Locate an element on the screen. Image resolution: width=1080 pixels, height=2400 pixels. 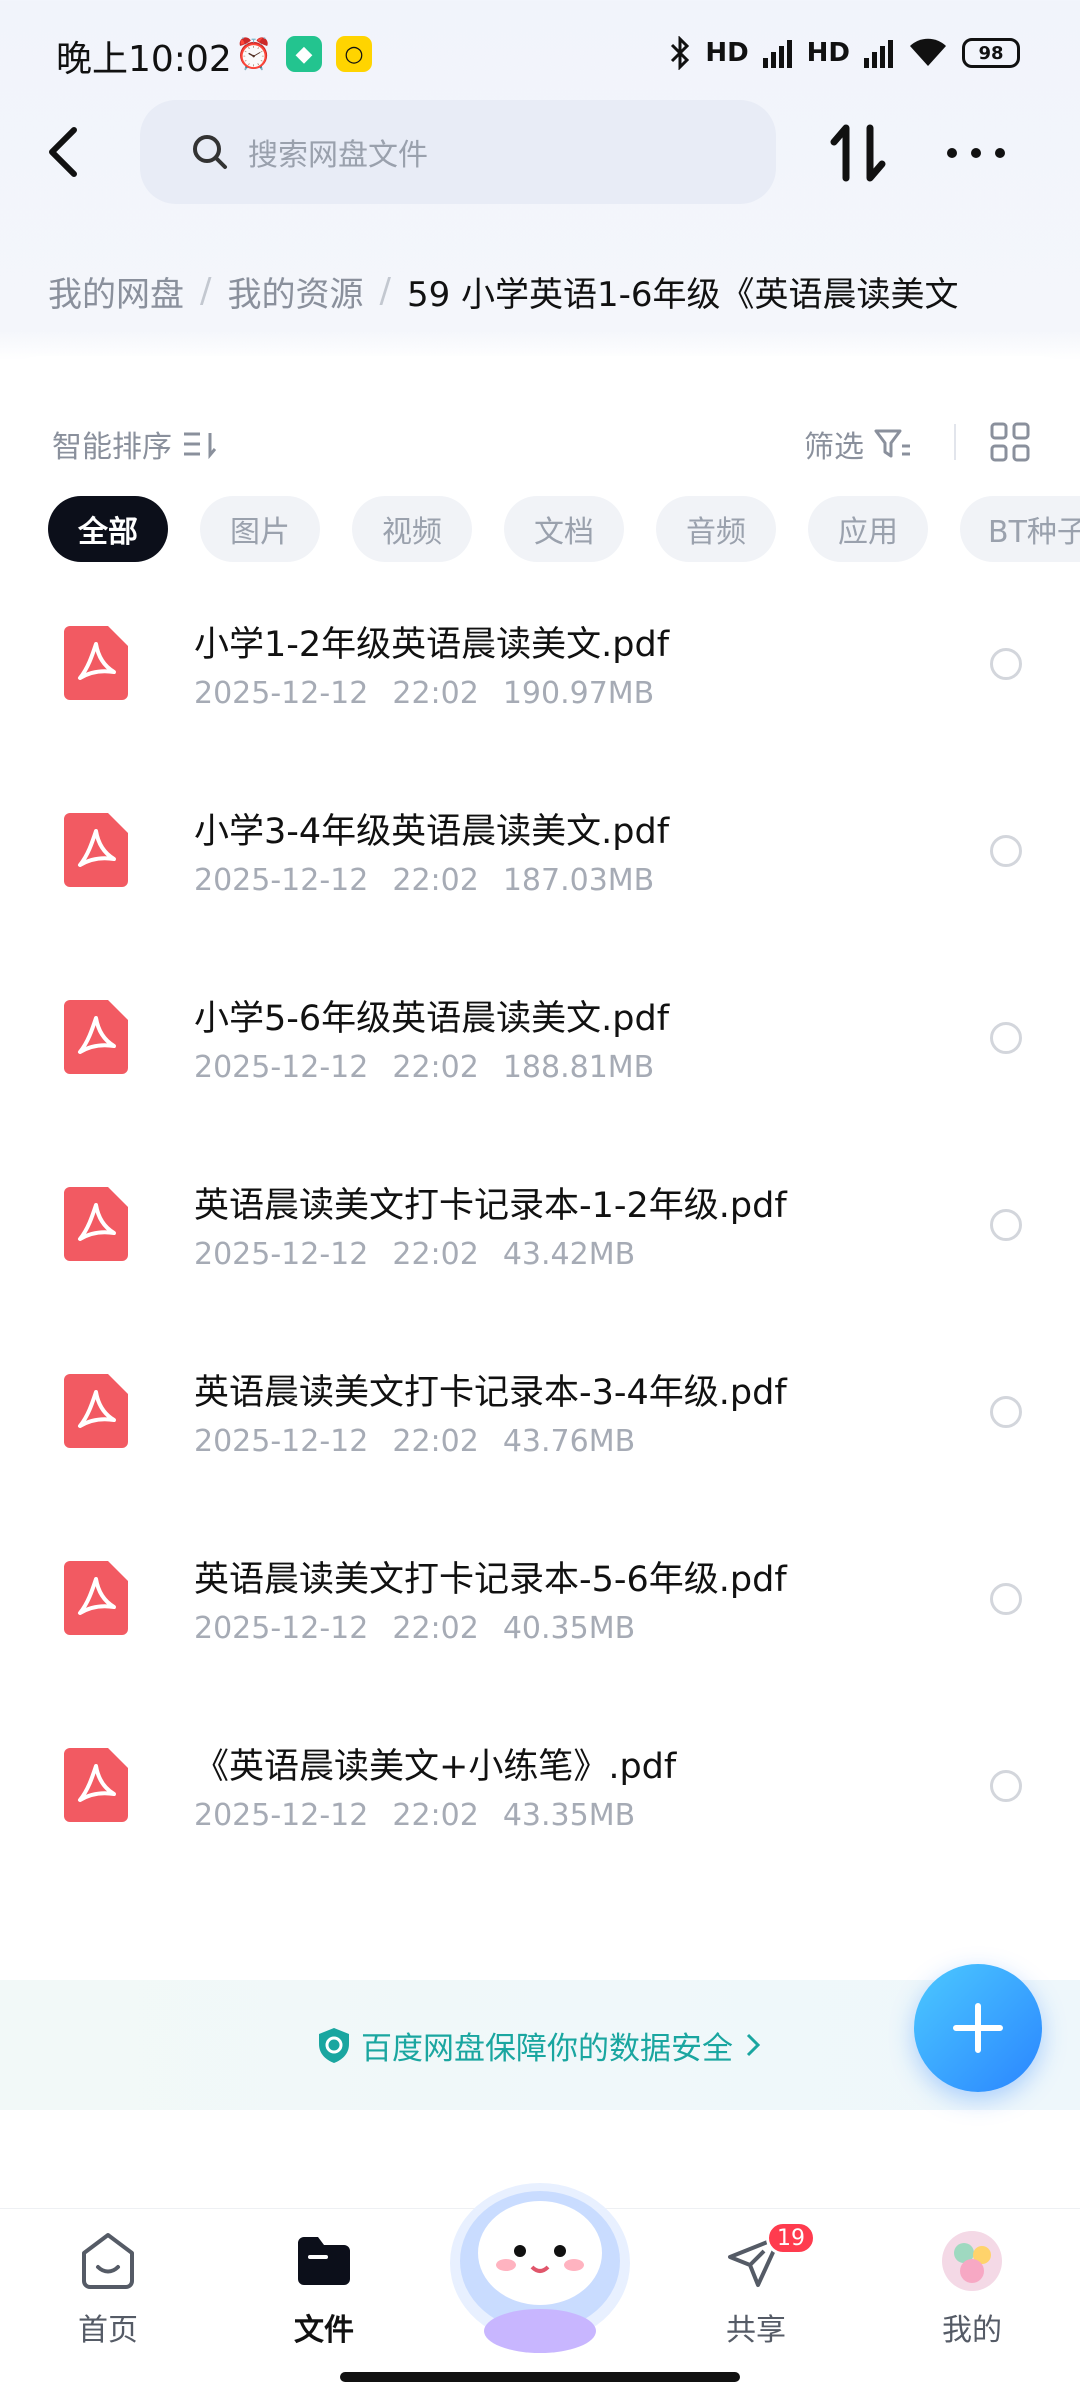
nav-mine: 我的 is located at coordinates (972, 2289).